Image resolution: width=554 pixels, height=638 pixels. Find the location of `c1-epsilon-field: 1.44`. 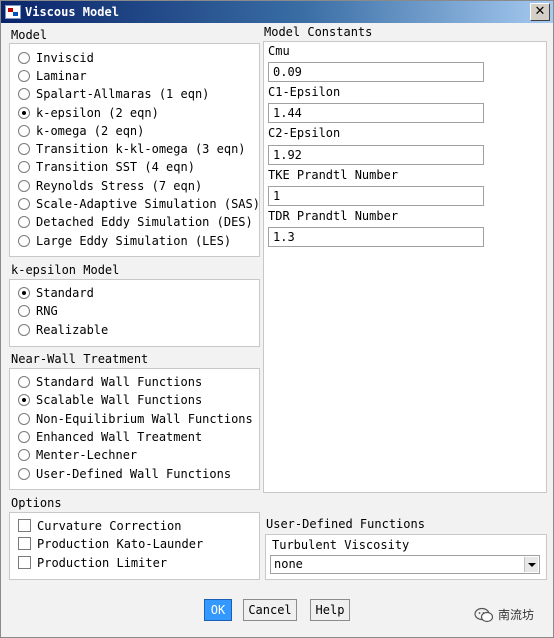

c1-epsilon-field: 1.44 is located at coordinates (376, 113).